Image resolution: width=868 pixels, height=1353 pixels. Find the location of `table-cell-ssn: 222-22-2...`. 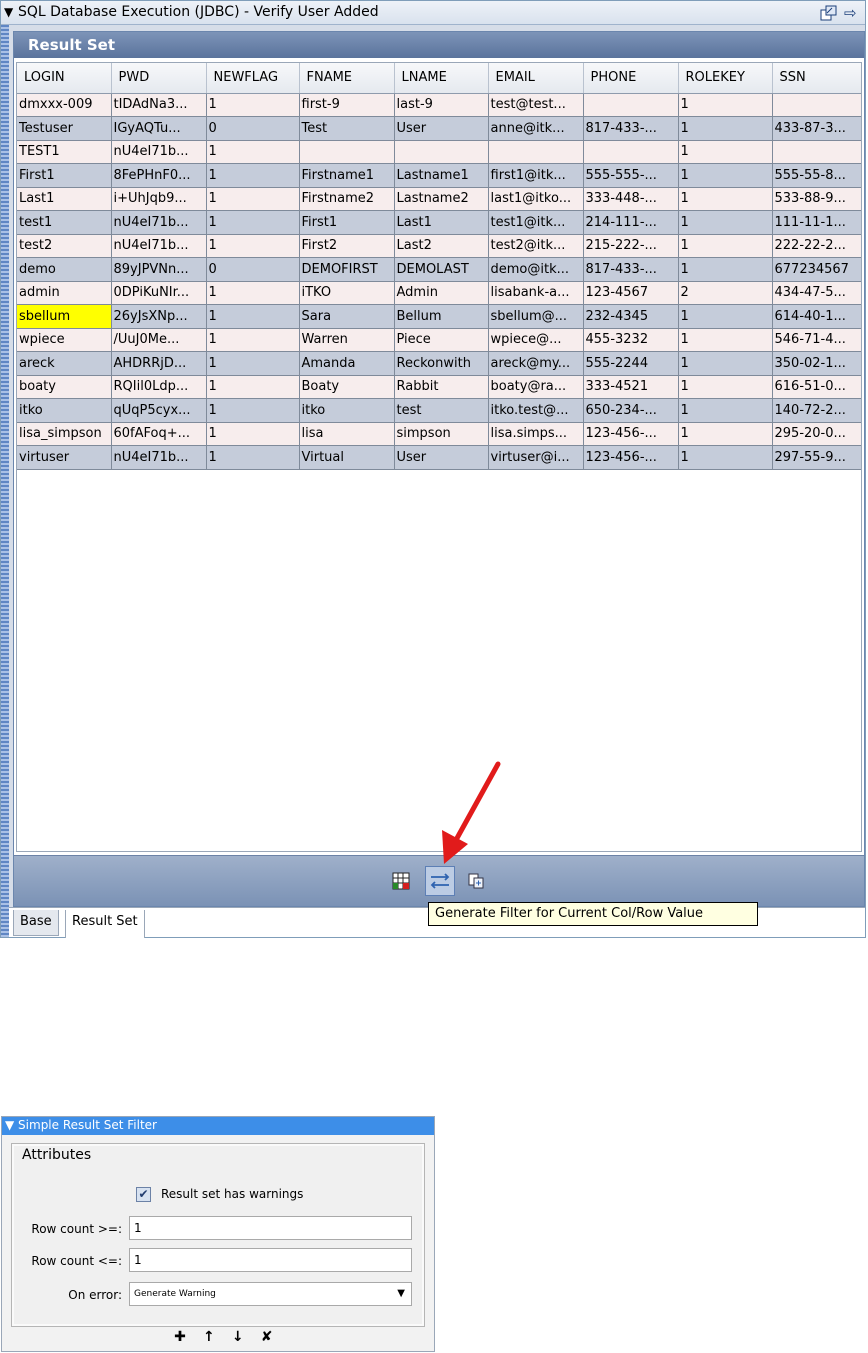

table-cell-ssn: 222-22-2... is located at coordinates (816, 246).